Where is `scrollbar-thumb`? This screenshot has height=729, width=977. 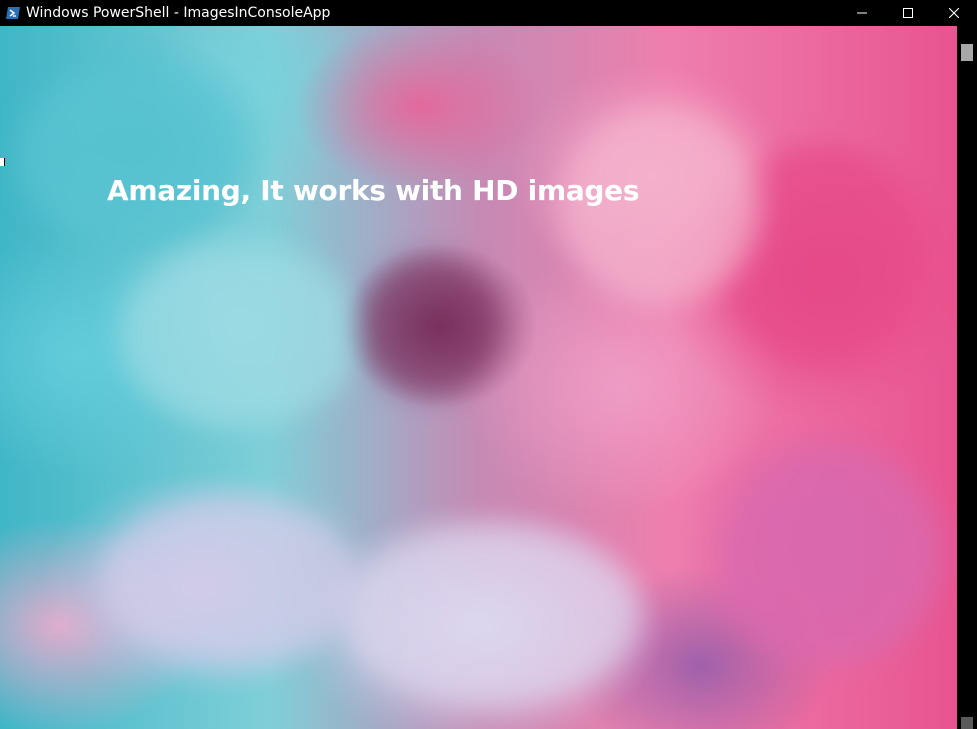
scrollbar-thumb is located at coordinates (967, 52).